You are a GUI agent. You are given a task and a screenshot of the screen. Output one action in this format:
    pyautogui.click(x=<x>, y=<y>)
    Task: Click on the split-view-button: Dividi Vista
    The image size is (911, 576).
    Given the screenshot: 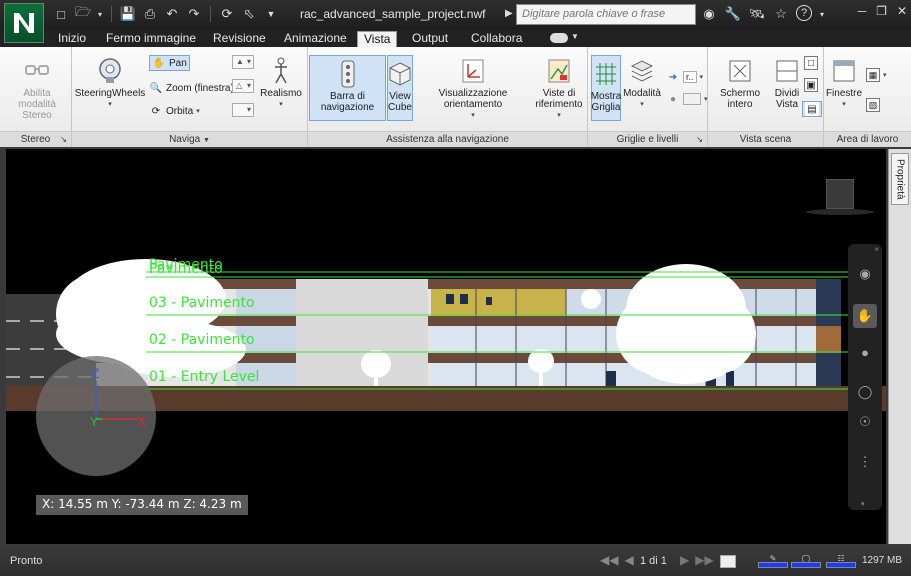 What is the action you would take?
    pyautogui.click(x=787, y=83)
    